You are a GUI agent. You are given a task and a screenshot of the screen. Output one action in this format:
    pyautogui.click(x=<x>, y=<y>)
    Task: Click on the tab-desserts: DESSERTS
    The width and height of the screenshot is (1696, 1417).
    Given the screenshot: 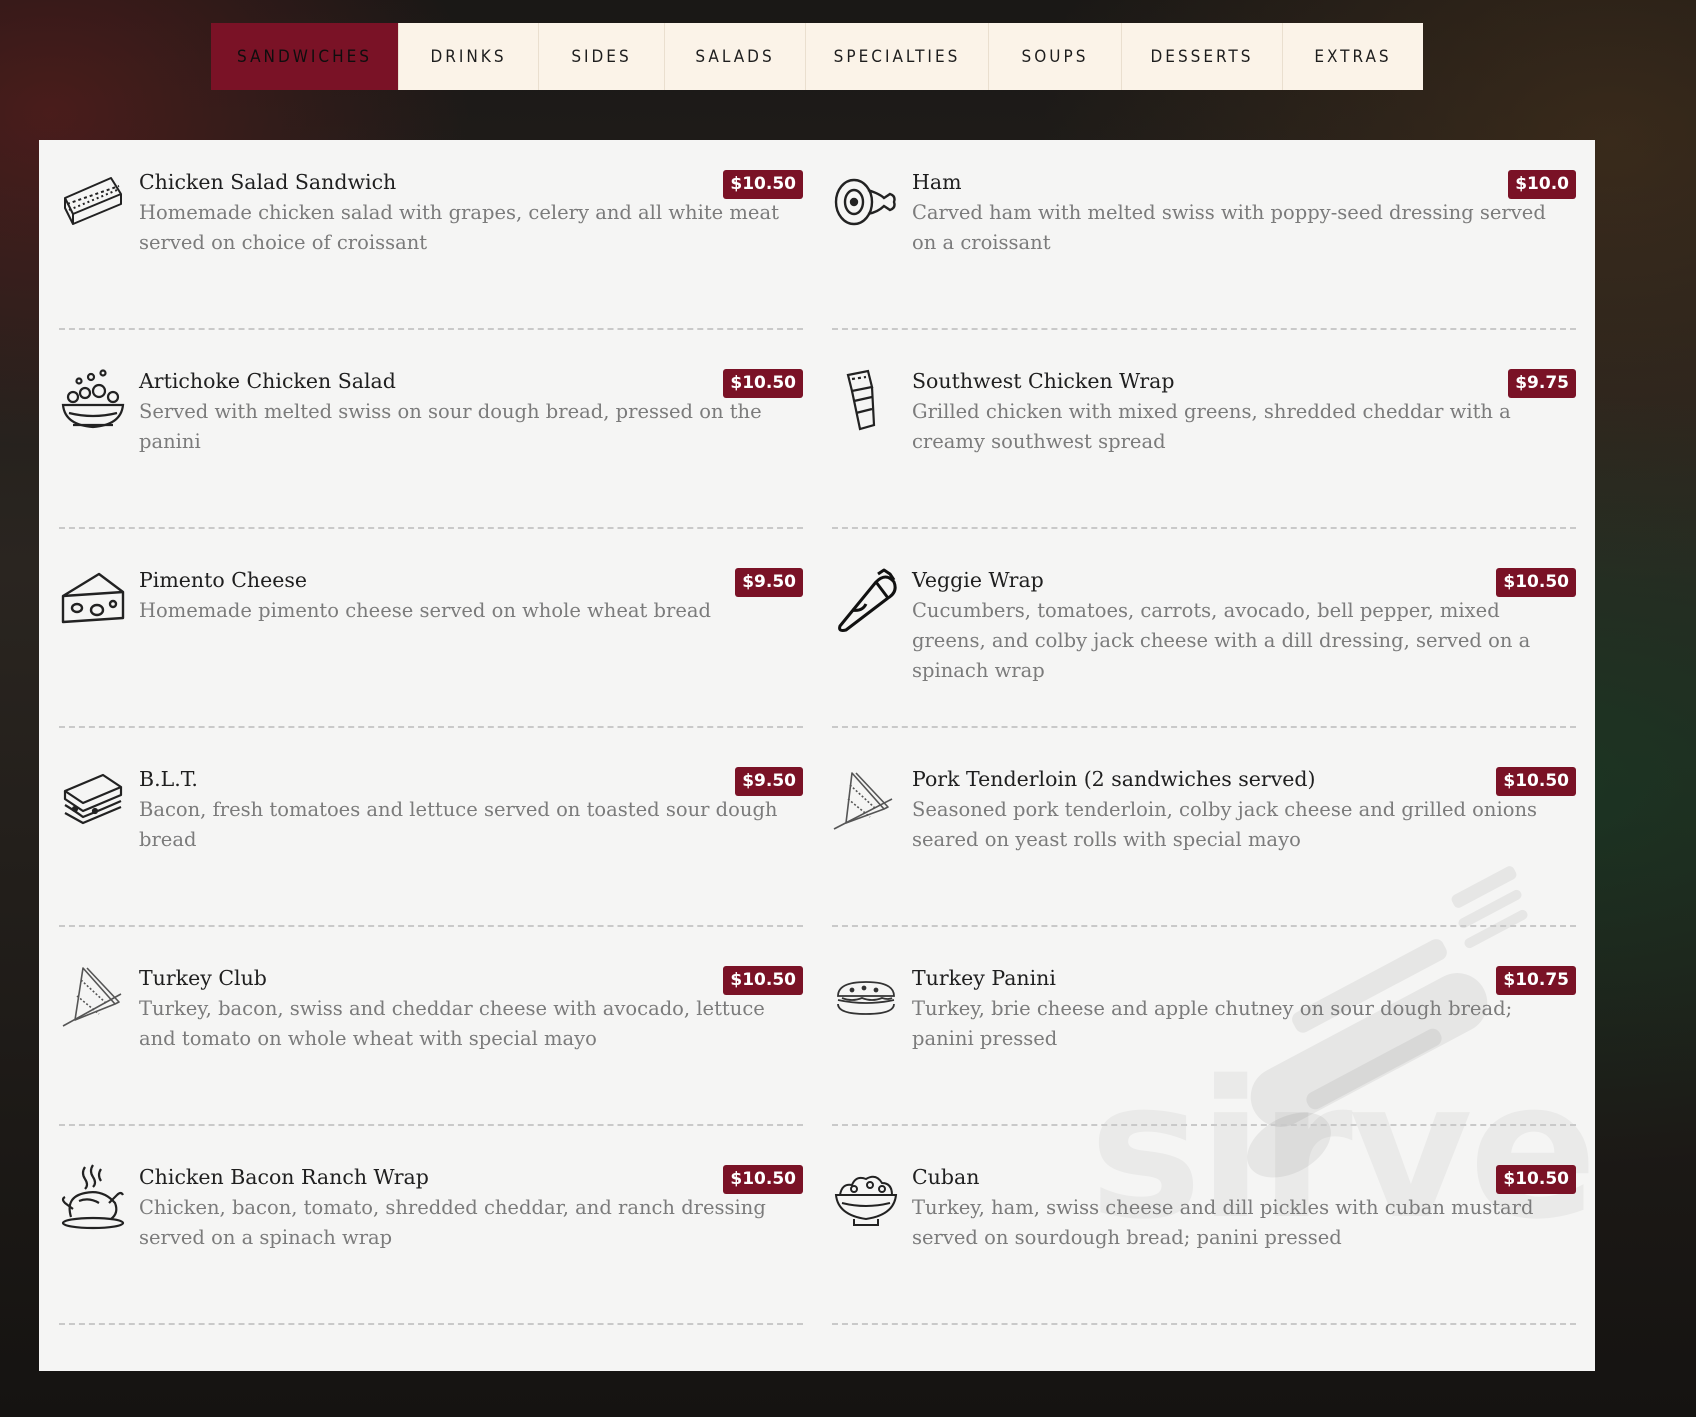 What is the action you would take?
    pyautogui.click(x=1202, y=56)
    